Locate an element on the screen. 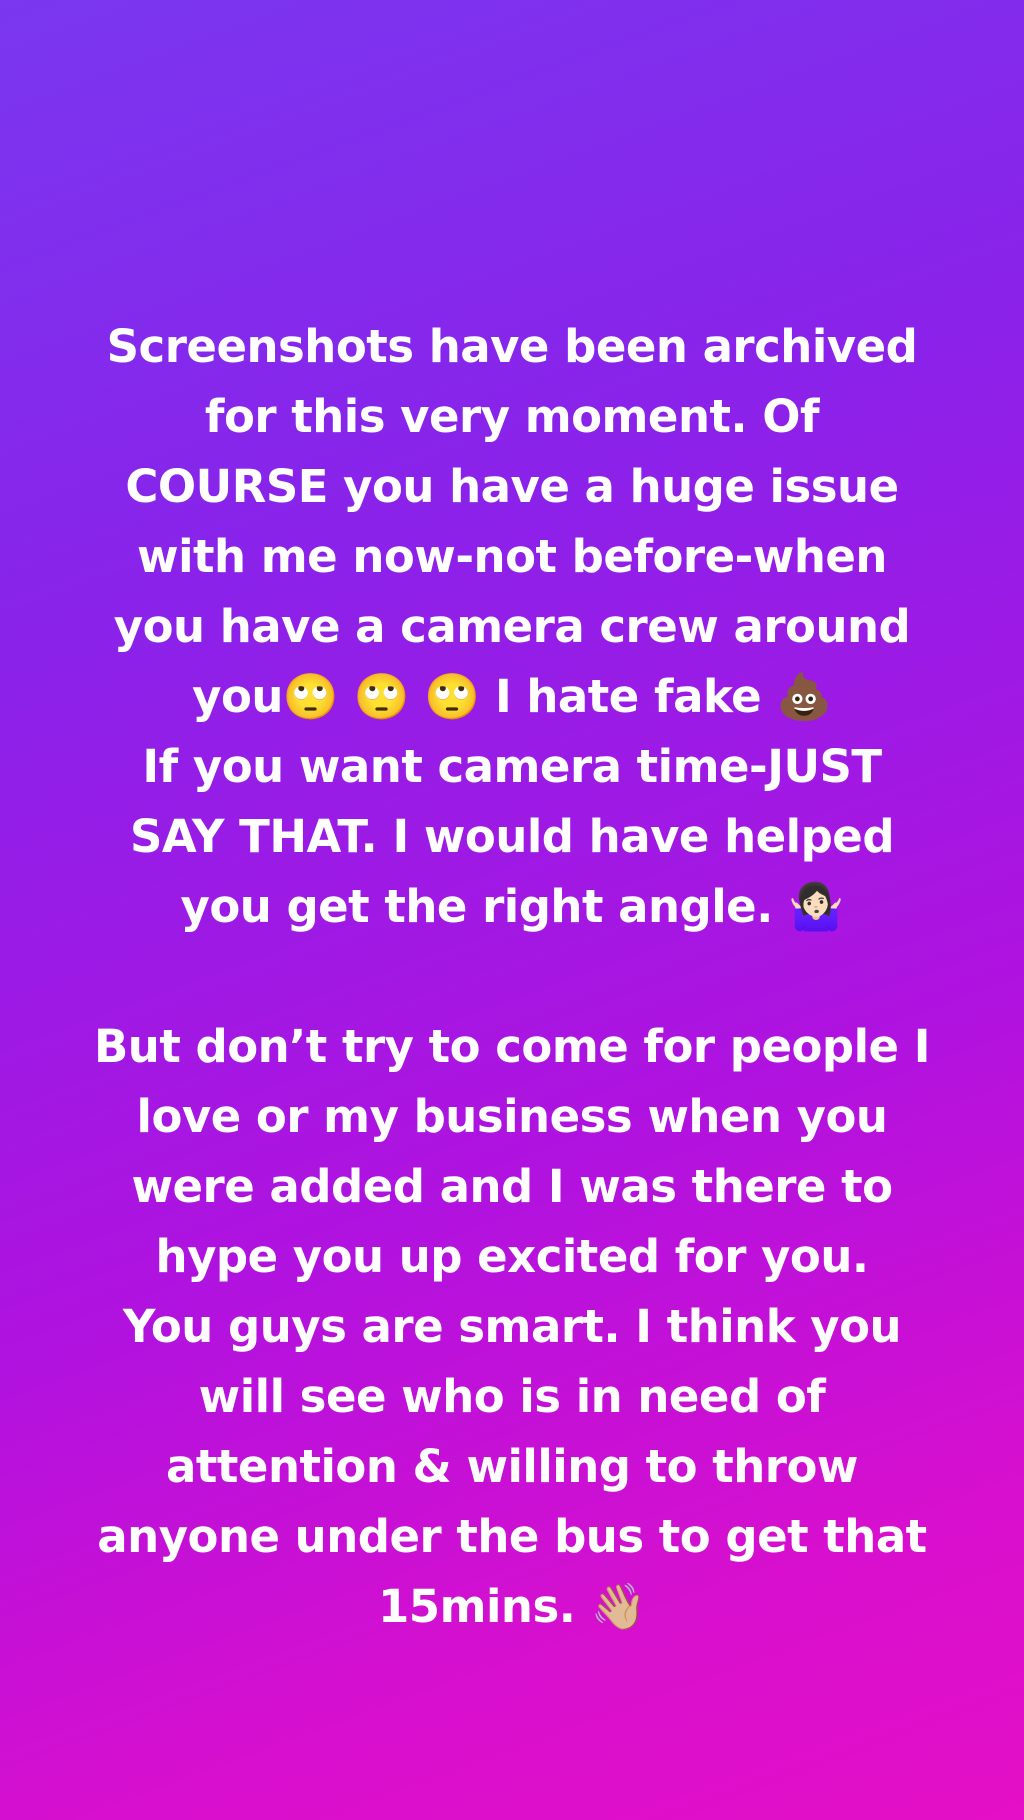 This screenshot has width=1024, height=1820. story-text-line-with-emoji: you🙄 🙄 🙄 I hate fake 💩 is located at coordinates (512, 696).